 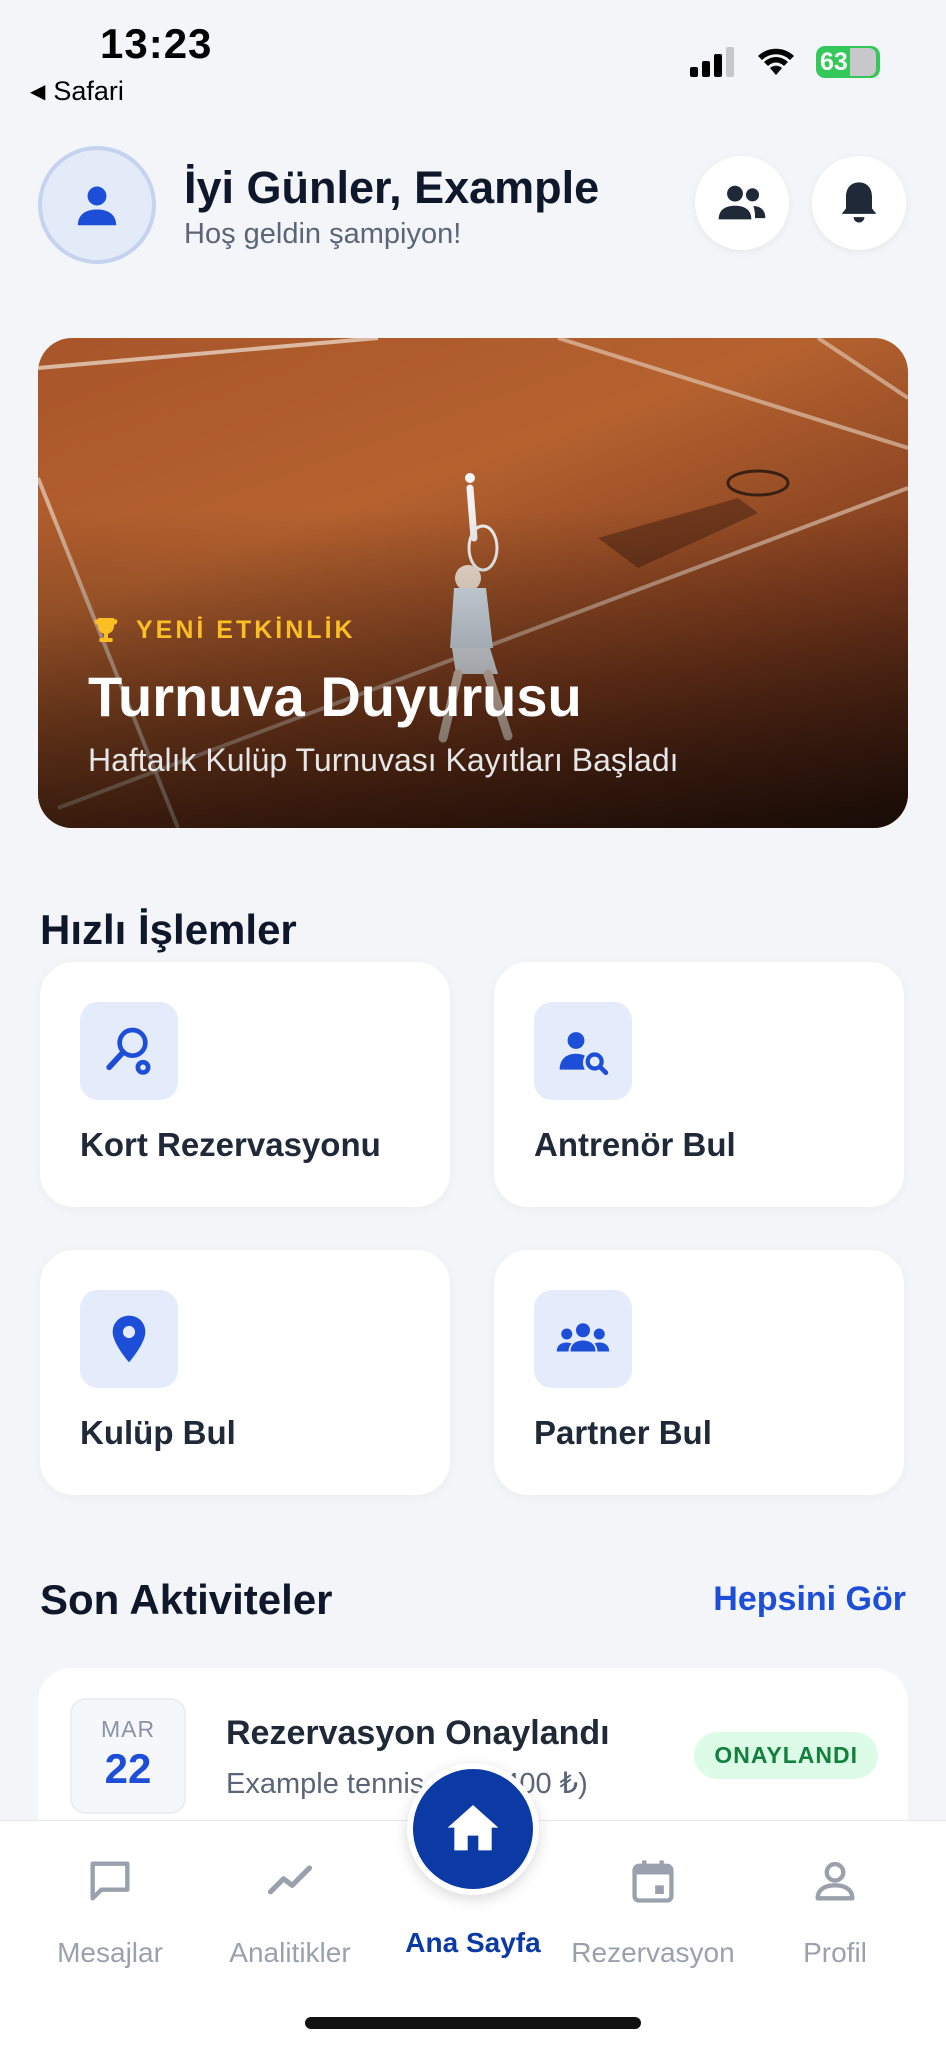 What do you see at coordinates (245, 1372) in the screenshot?
I see `find-club-card: Kulüp Bul` at bounding box center [245, 1372].